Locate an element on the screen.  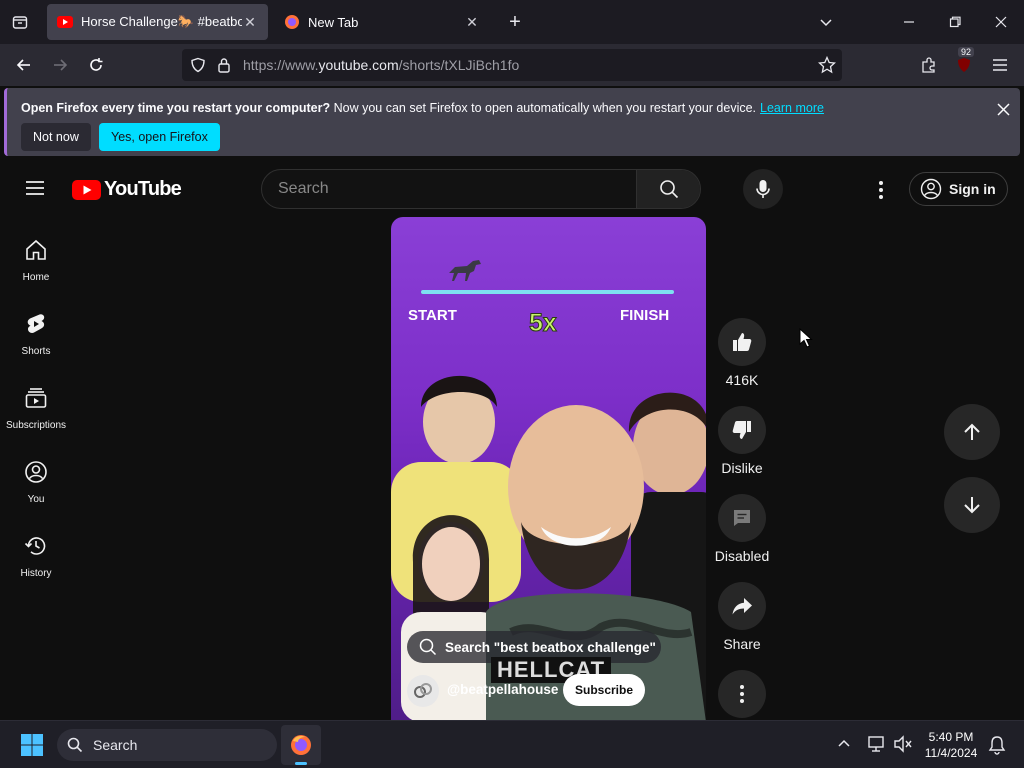
taskbar-clock: 5:40 PM 11/4/2024 is located at coordinates (951, 745).